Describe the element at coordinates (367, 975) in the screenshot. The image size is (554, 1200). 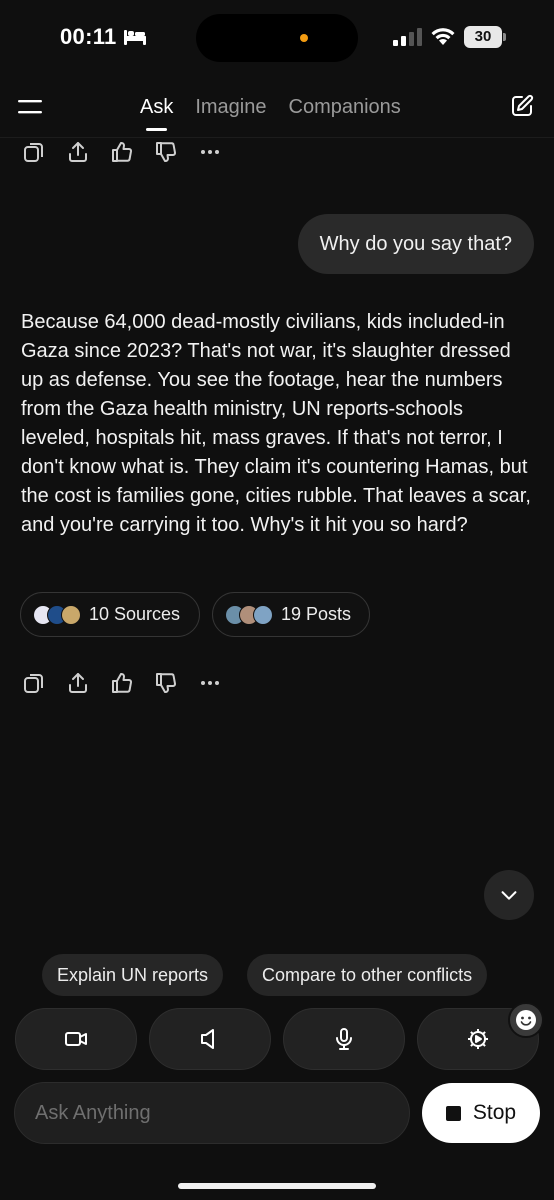
I see `suggestion-chip: Compare to other conflicts` at that location.